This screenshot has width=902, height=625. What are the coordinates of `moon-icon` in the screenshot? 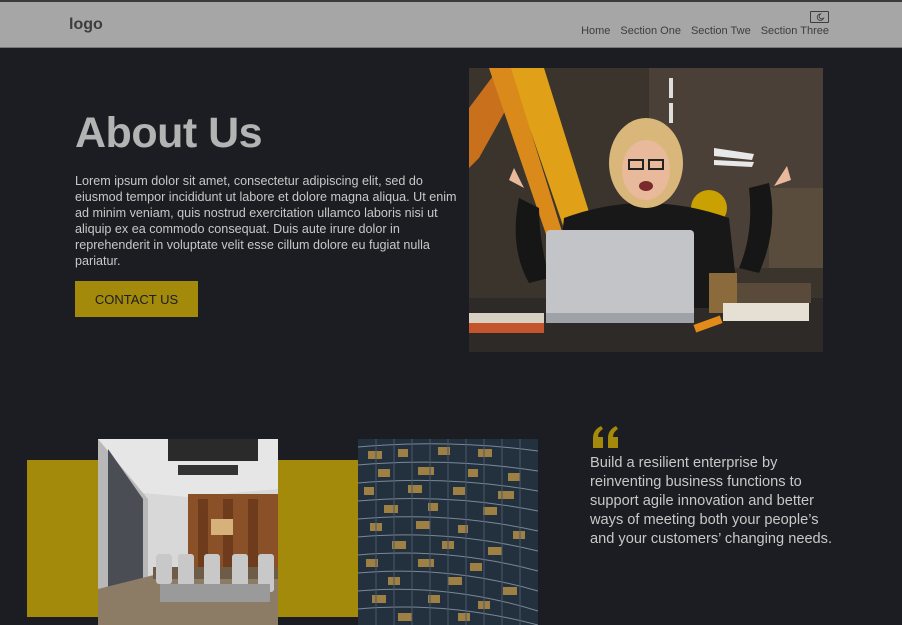 It's located at (820, 17).